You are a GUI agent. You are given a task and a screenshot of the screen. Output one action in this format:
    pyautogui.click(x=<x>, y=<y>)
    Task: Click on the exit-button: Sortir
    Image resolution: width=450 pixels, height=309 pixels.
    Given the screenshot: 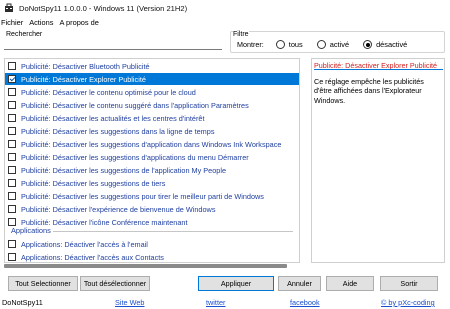 What is the action you would take?
    pyautogui.click(x=409, y=283)
    